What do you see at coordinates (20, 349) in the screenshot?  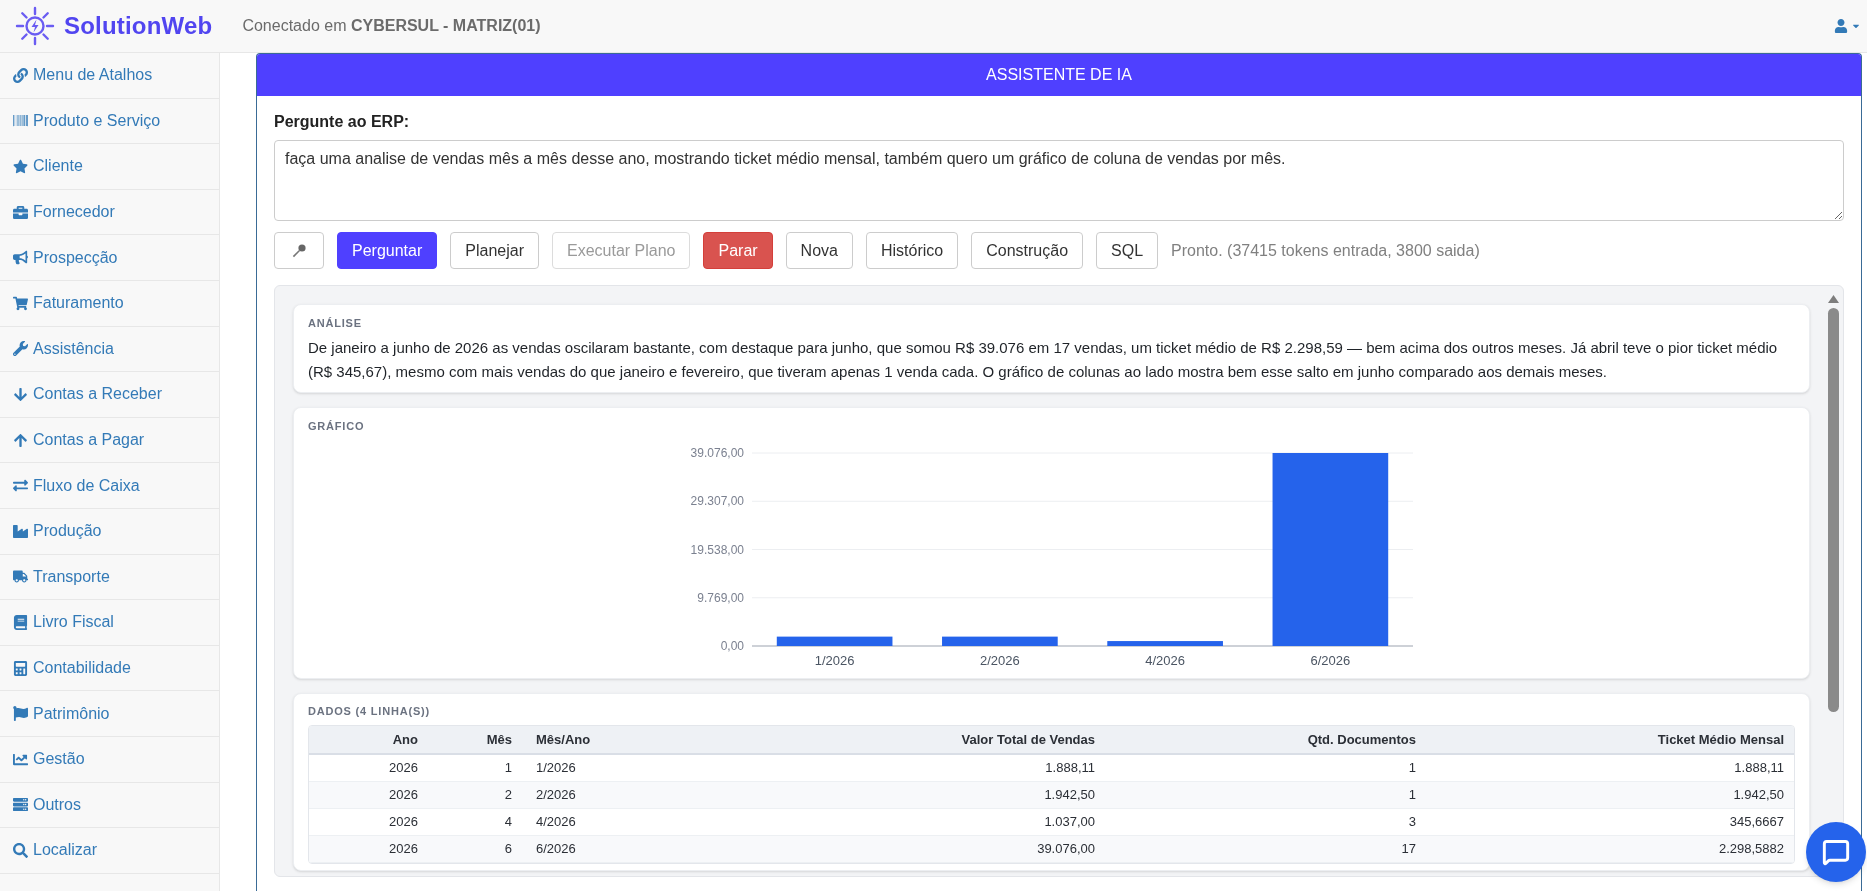 I see `wrench-icon` at bounding box center [20, 349].